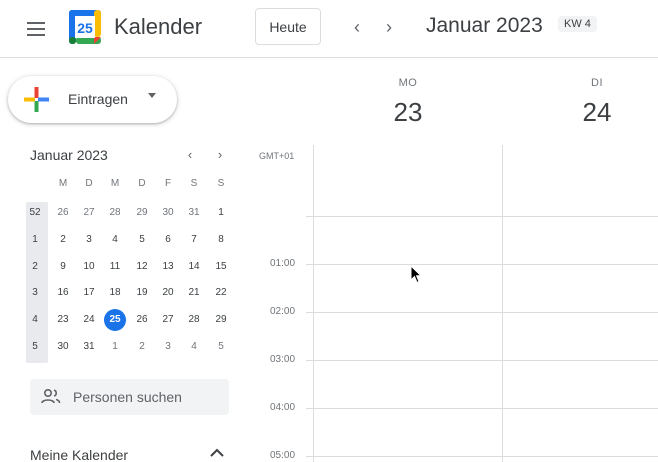  I want to click on mini-calendar-day: 12, so click(142, 267).